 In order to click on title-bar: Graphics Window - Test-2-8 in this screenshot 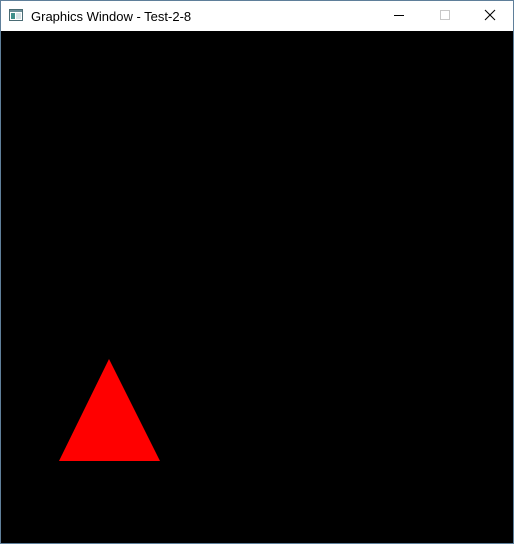, I will do `click(257, 16)`.